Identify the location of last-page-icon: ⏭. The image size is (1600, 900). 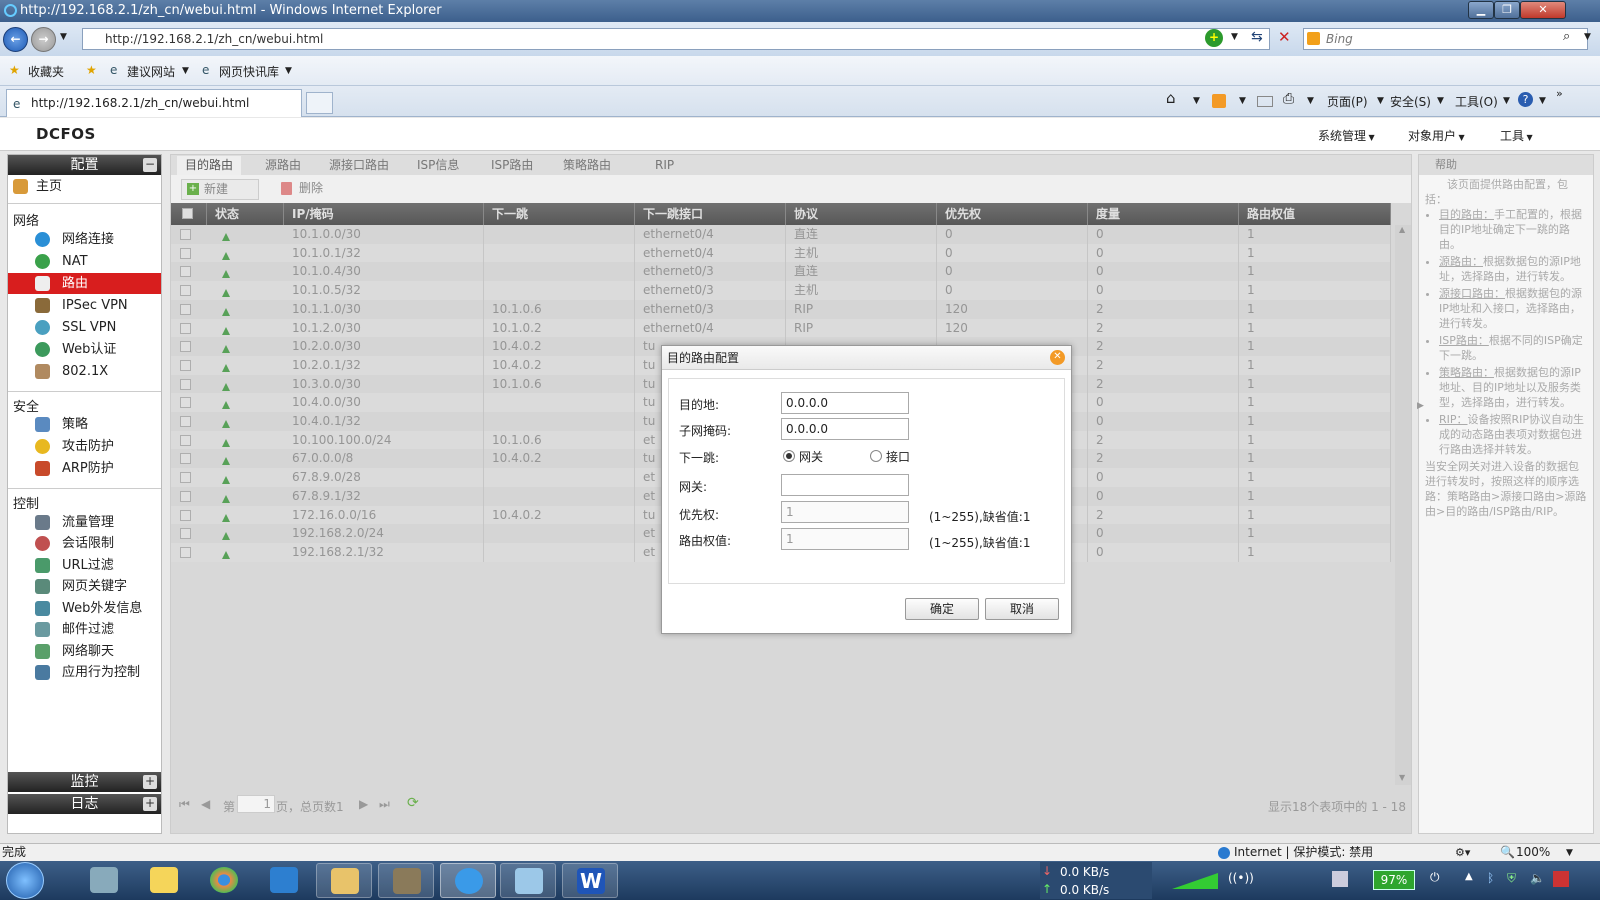
(384, 804).